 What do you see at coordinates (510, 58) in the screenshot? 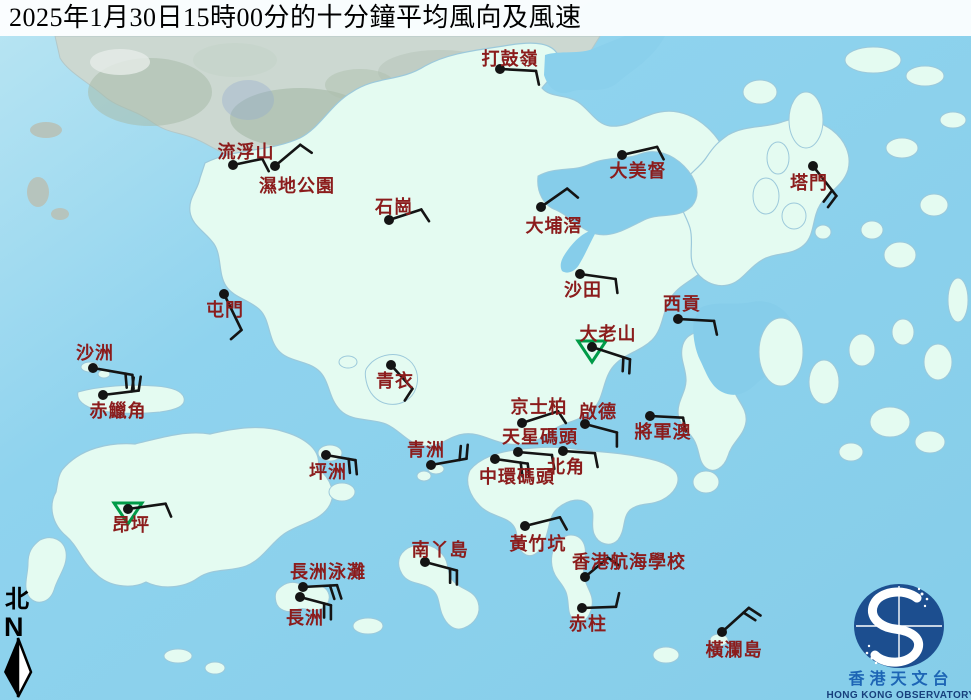
I see `station-label: 打鼓嶺` at bounding box center [510, 58].